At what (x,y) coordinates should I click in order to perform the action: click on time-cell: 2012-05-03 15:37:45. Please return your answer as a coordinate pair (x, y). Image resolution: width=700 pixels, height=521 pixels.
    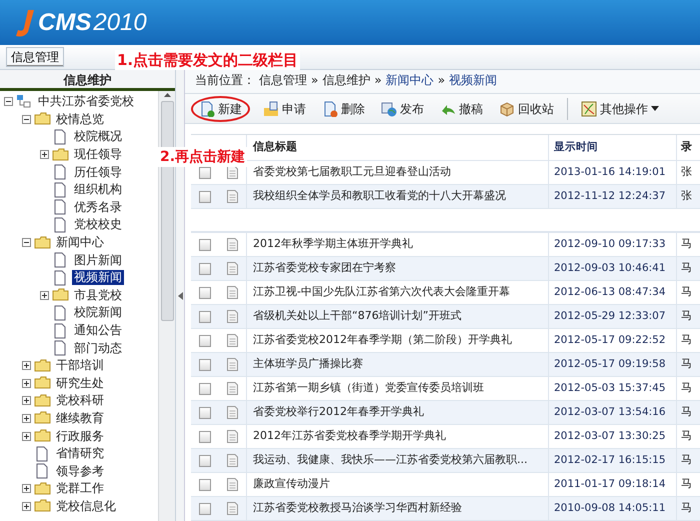
    Looking at the image, I should click on (612, 388).